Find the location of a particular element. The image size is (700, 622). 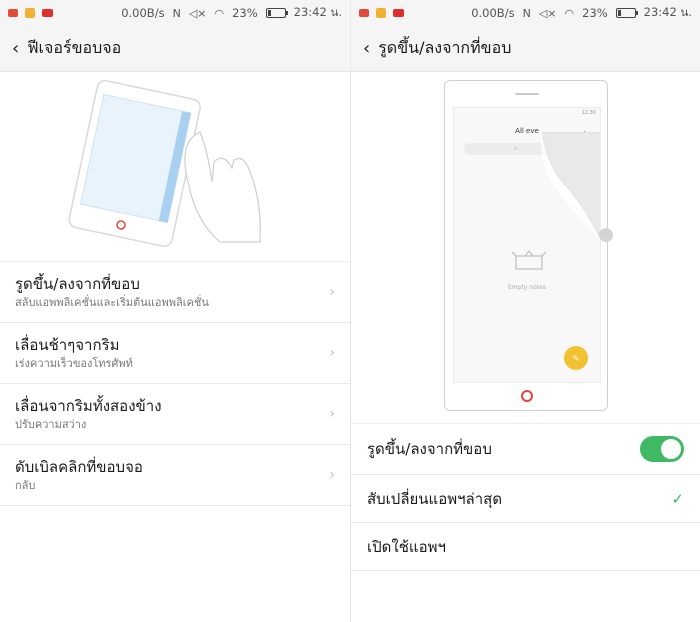

page-title: ฟีเจอร์ขอบจอ is located at coordinates (74, 47).